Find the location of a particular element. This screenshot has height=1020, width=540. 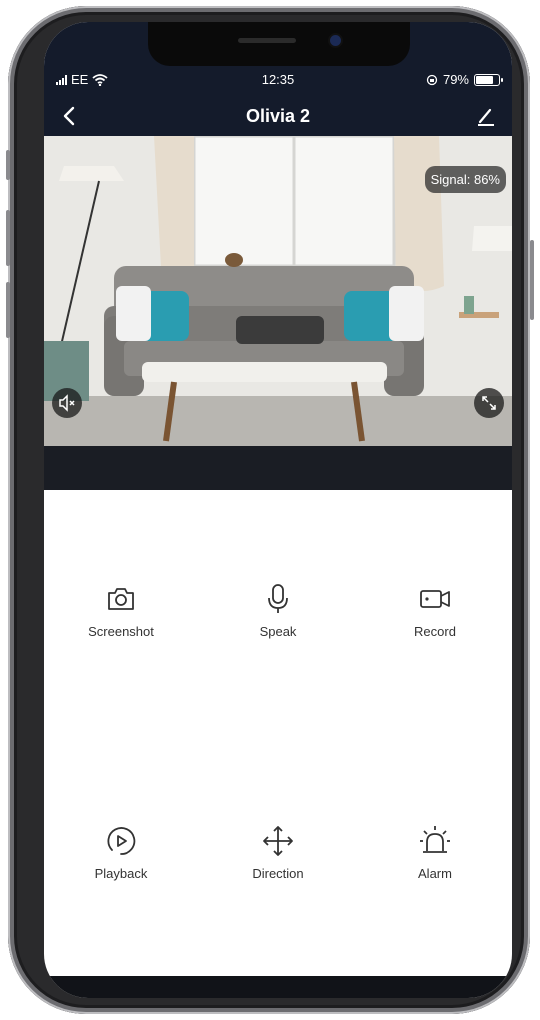

status-right: 79% is located at coordinates (464, 79).